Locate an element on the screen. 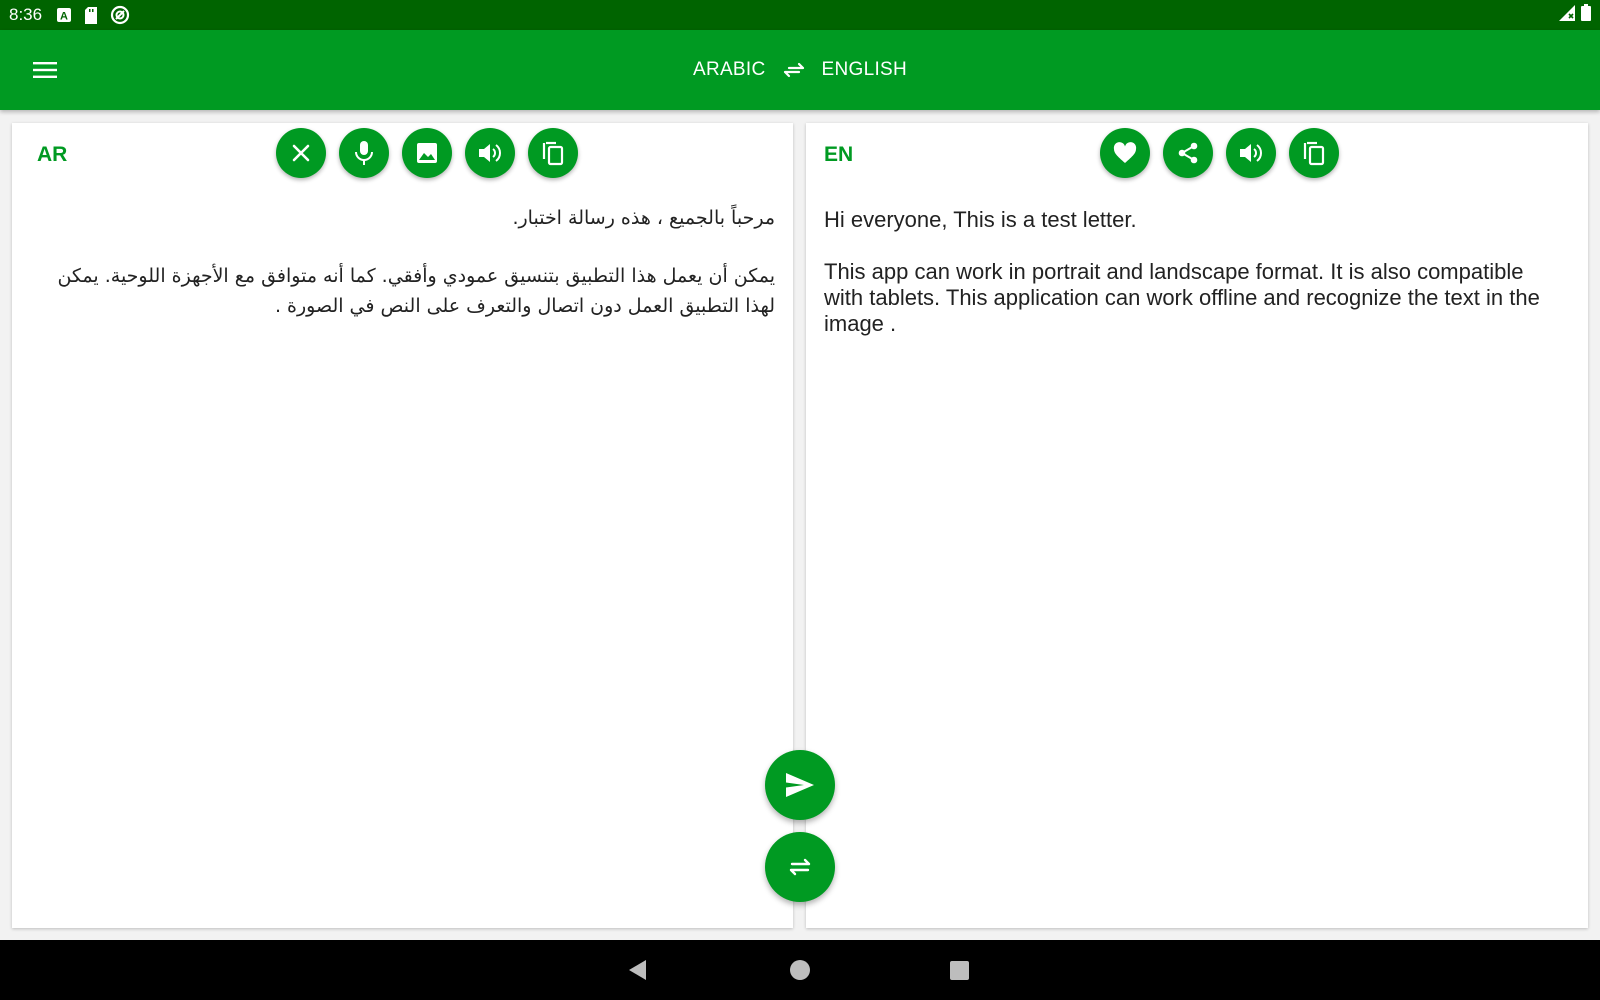 This screenshot has height=1000, width=1600. source-actions is located at coordinates (427, 153).